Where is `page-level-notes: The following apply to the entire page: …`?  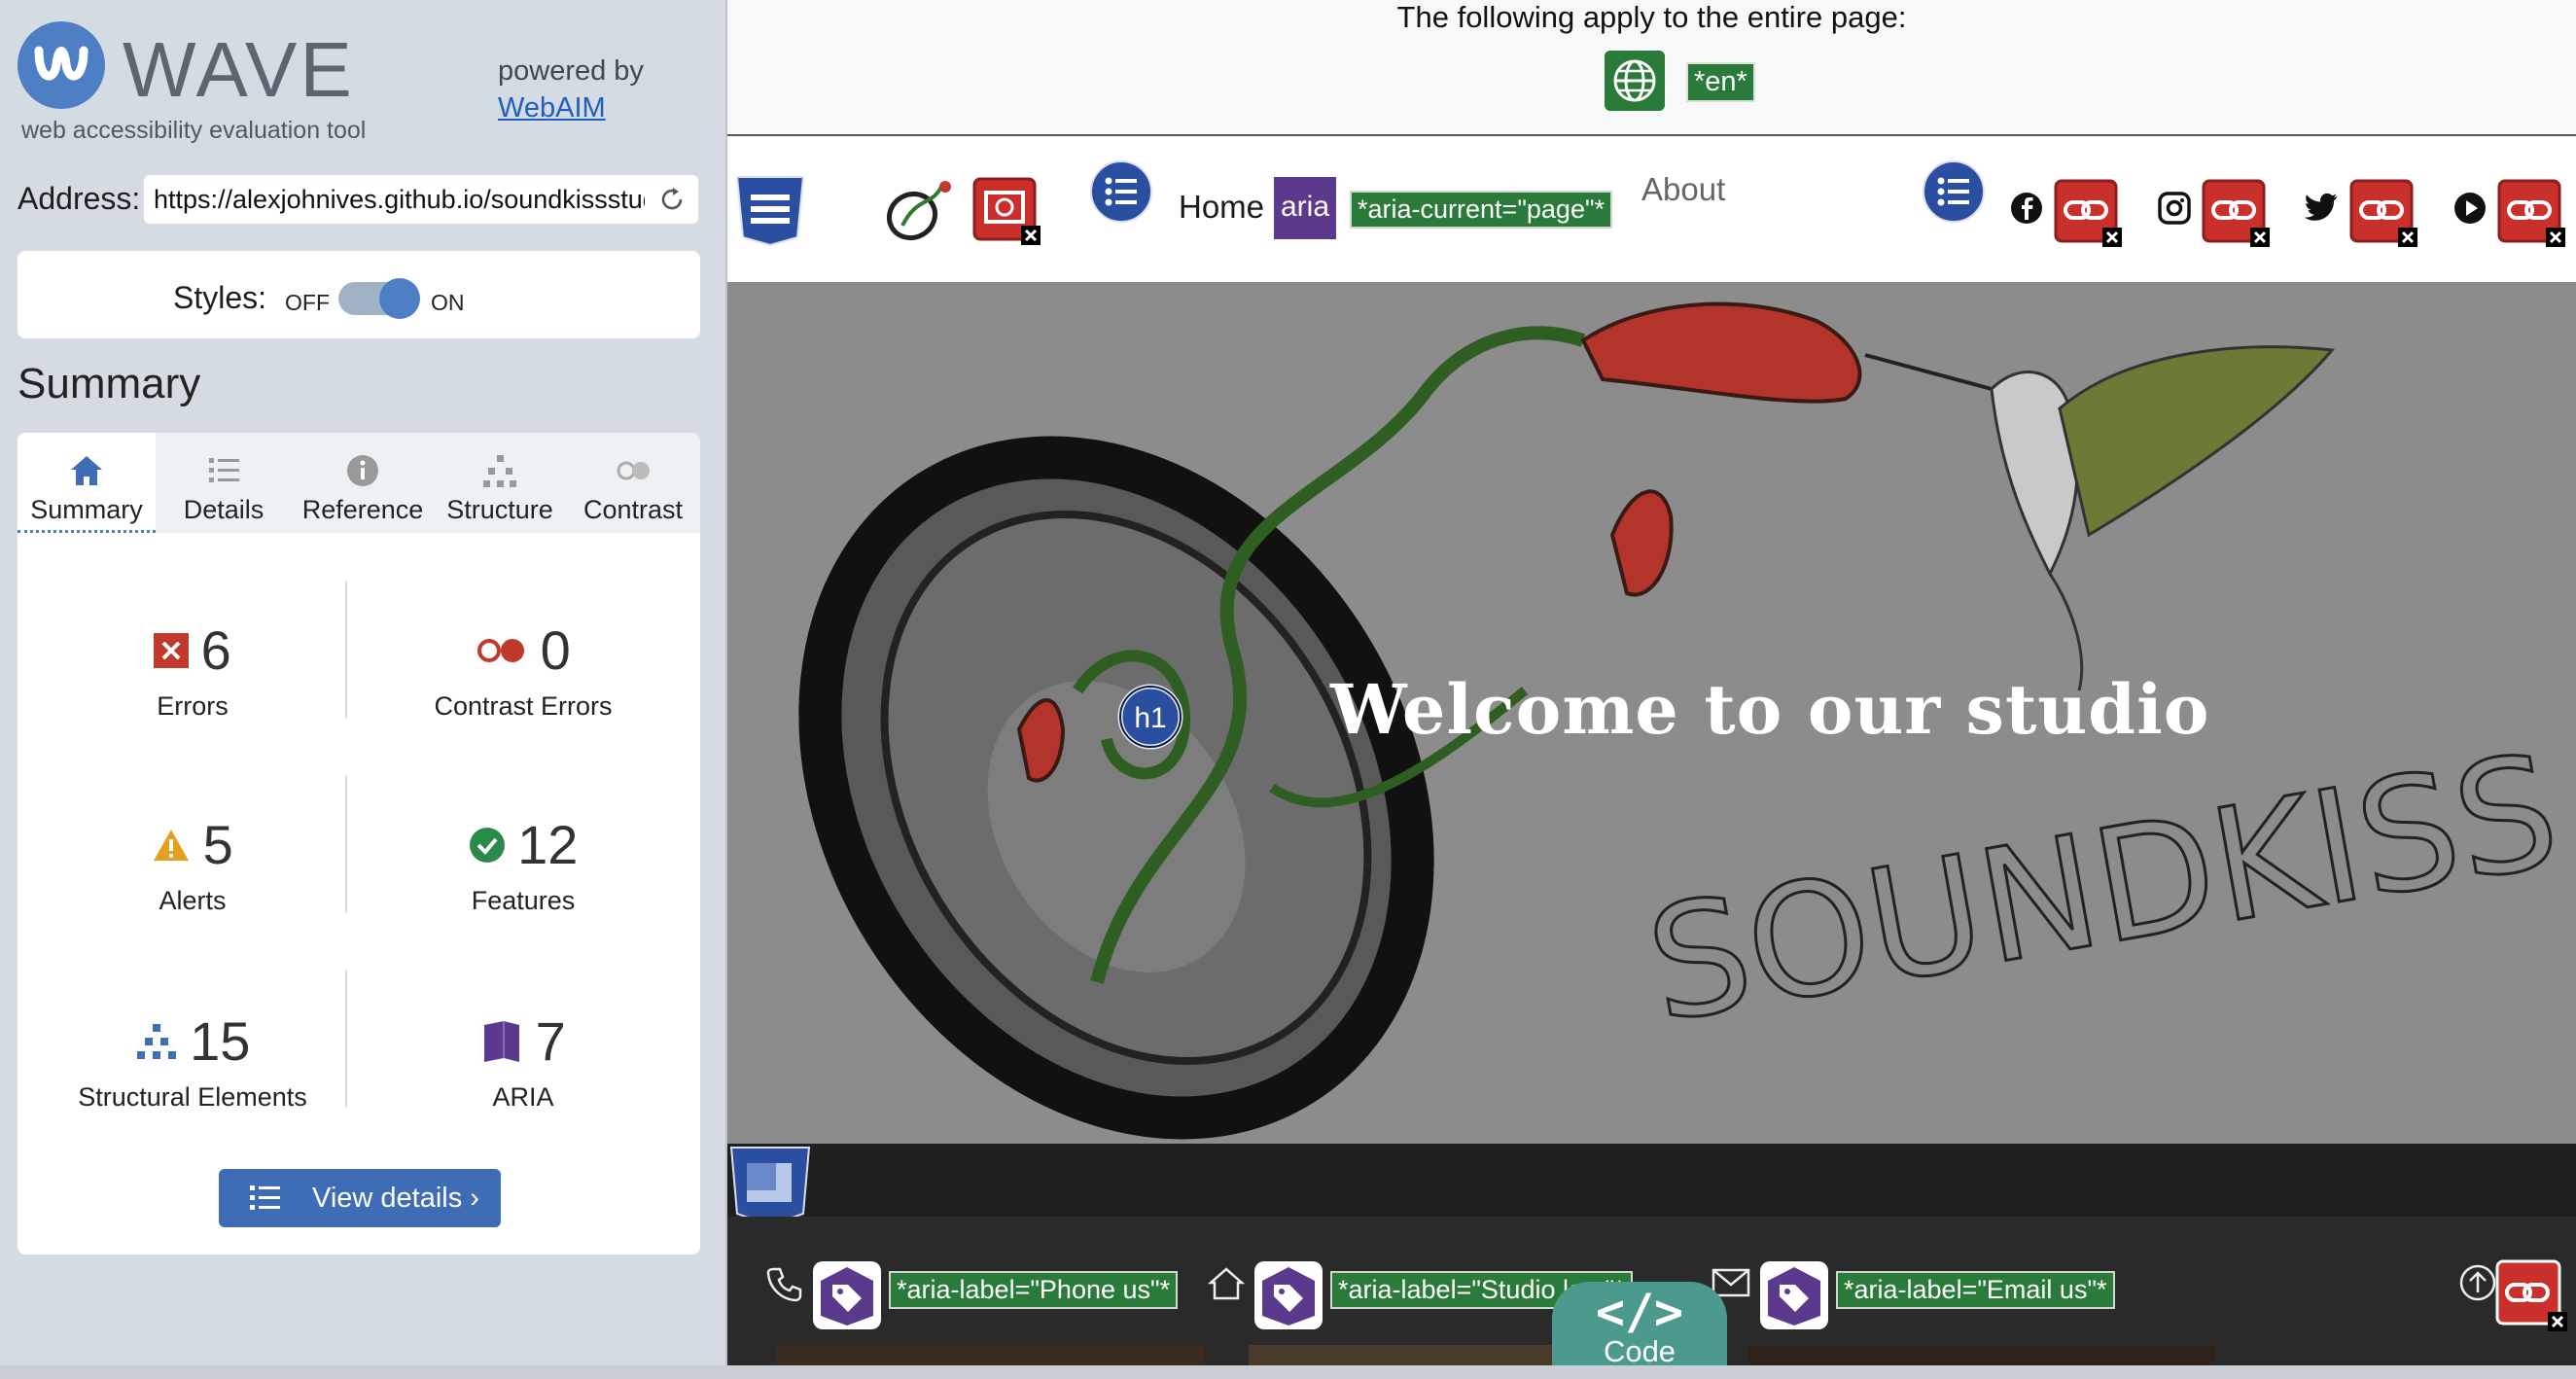 page-level-notes: The following apply to the entire page: … is located at coordinates (1652, 68).